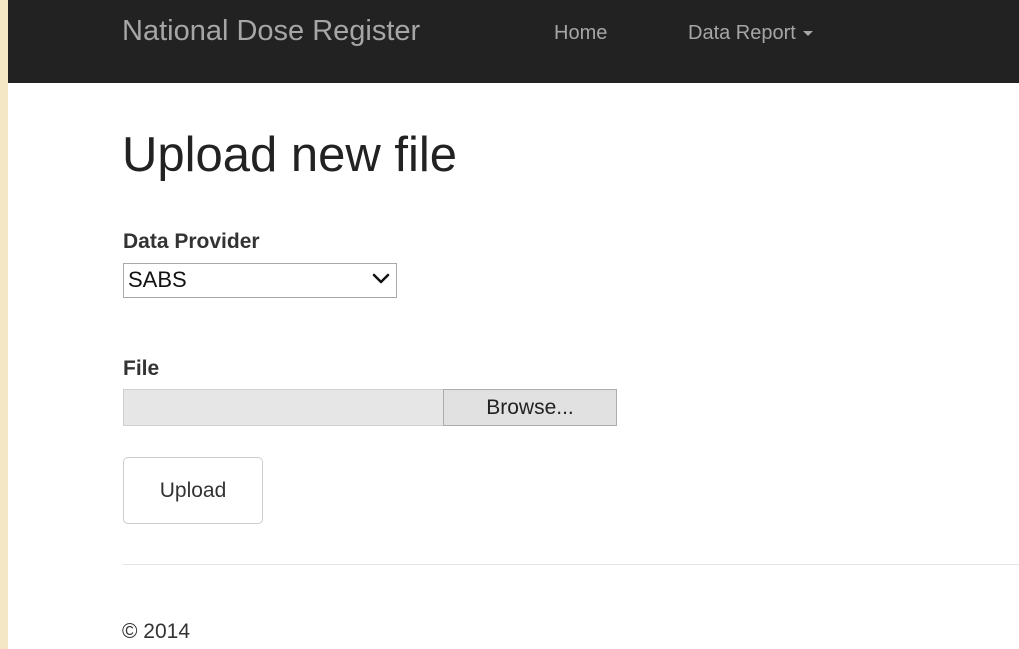 Image resolution: width=1019 pixels, height=649 pixels. I want to click on nav-link-home: Home, so click(580, 33).